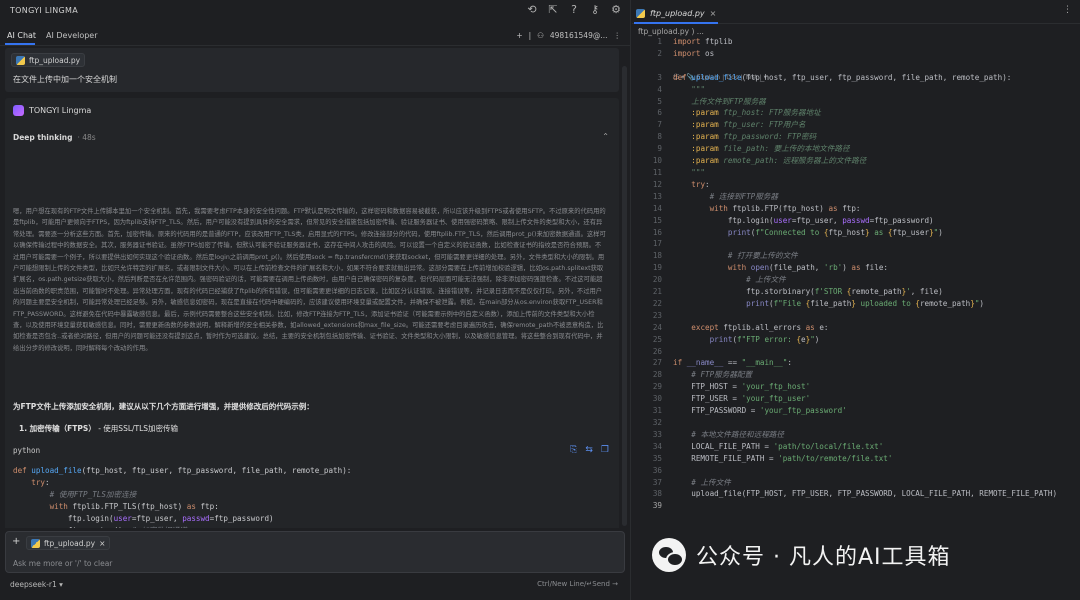 The height and width of the screenshot is (600, 1080). What do you see at coordinates (659, 125) in the screenshot?
I see `line-number: 7` at bounding box center [659, 125].